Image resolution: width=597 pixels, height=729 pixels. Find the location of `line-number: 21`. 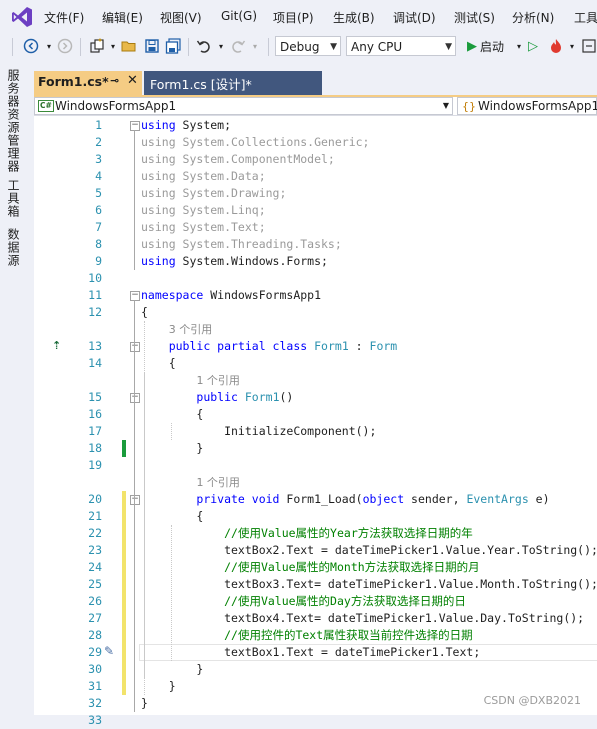

line-number: 21 is located at coordinates (95, 516).